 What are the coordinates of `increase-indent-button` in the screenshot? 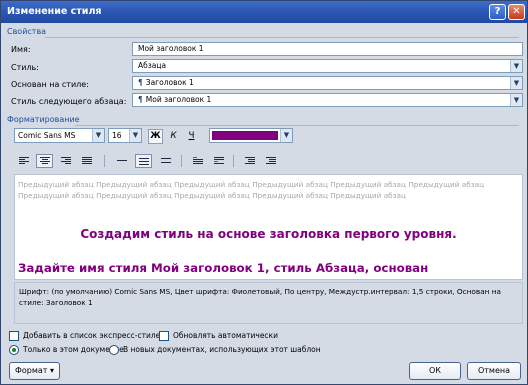 It's located at (270, 161).